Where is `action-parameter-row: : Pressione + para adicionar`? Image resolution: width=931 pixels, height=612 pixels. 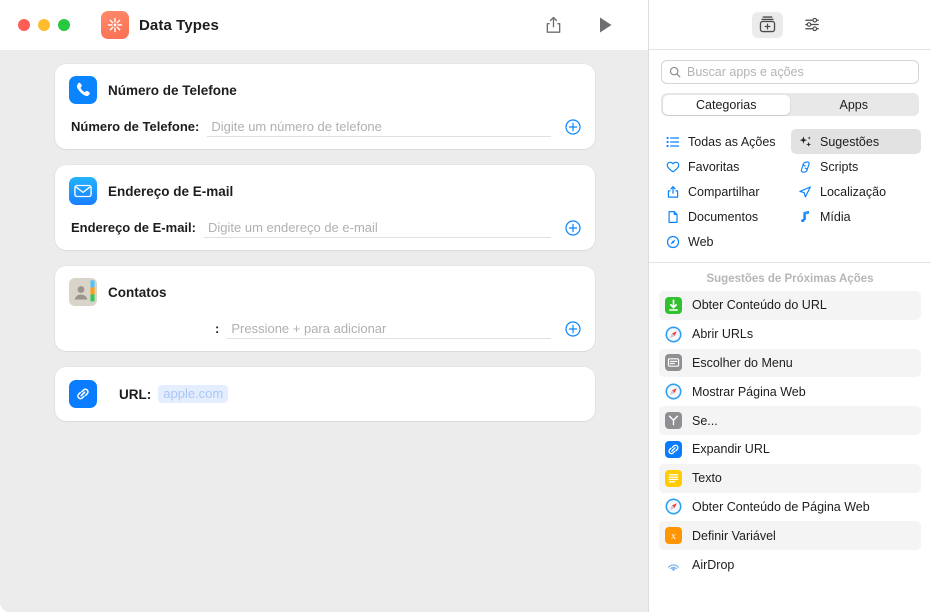
action-parameter-row: : Pressione + para adicionar is located at coordinates (325, 328).